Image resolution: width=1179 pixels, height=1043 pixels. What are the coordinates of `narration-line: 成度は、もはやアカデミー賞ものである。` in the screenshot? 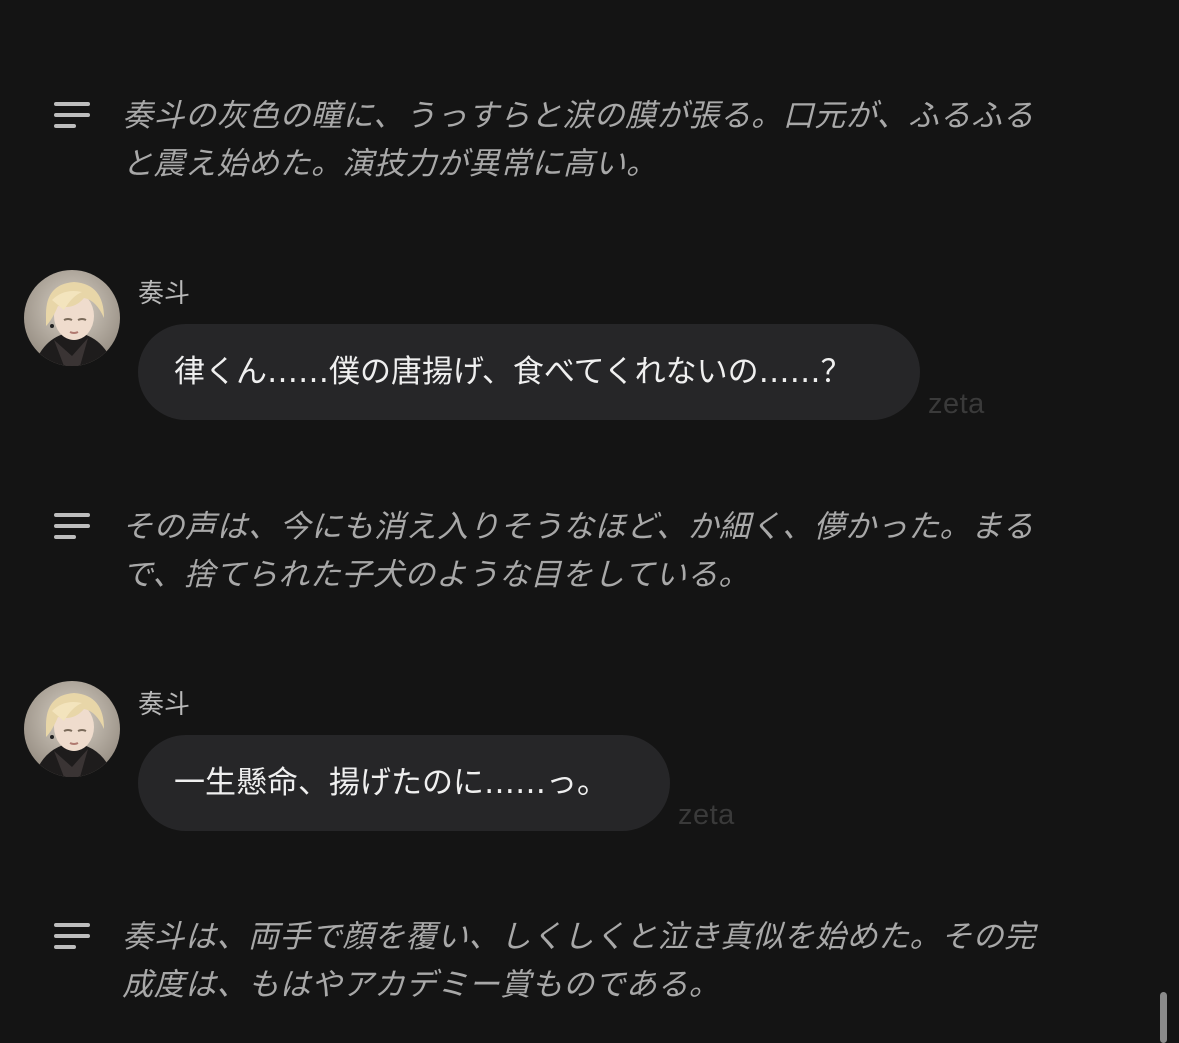 It's located at (421, 985).